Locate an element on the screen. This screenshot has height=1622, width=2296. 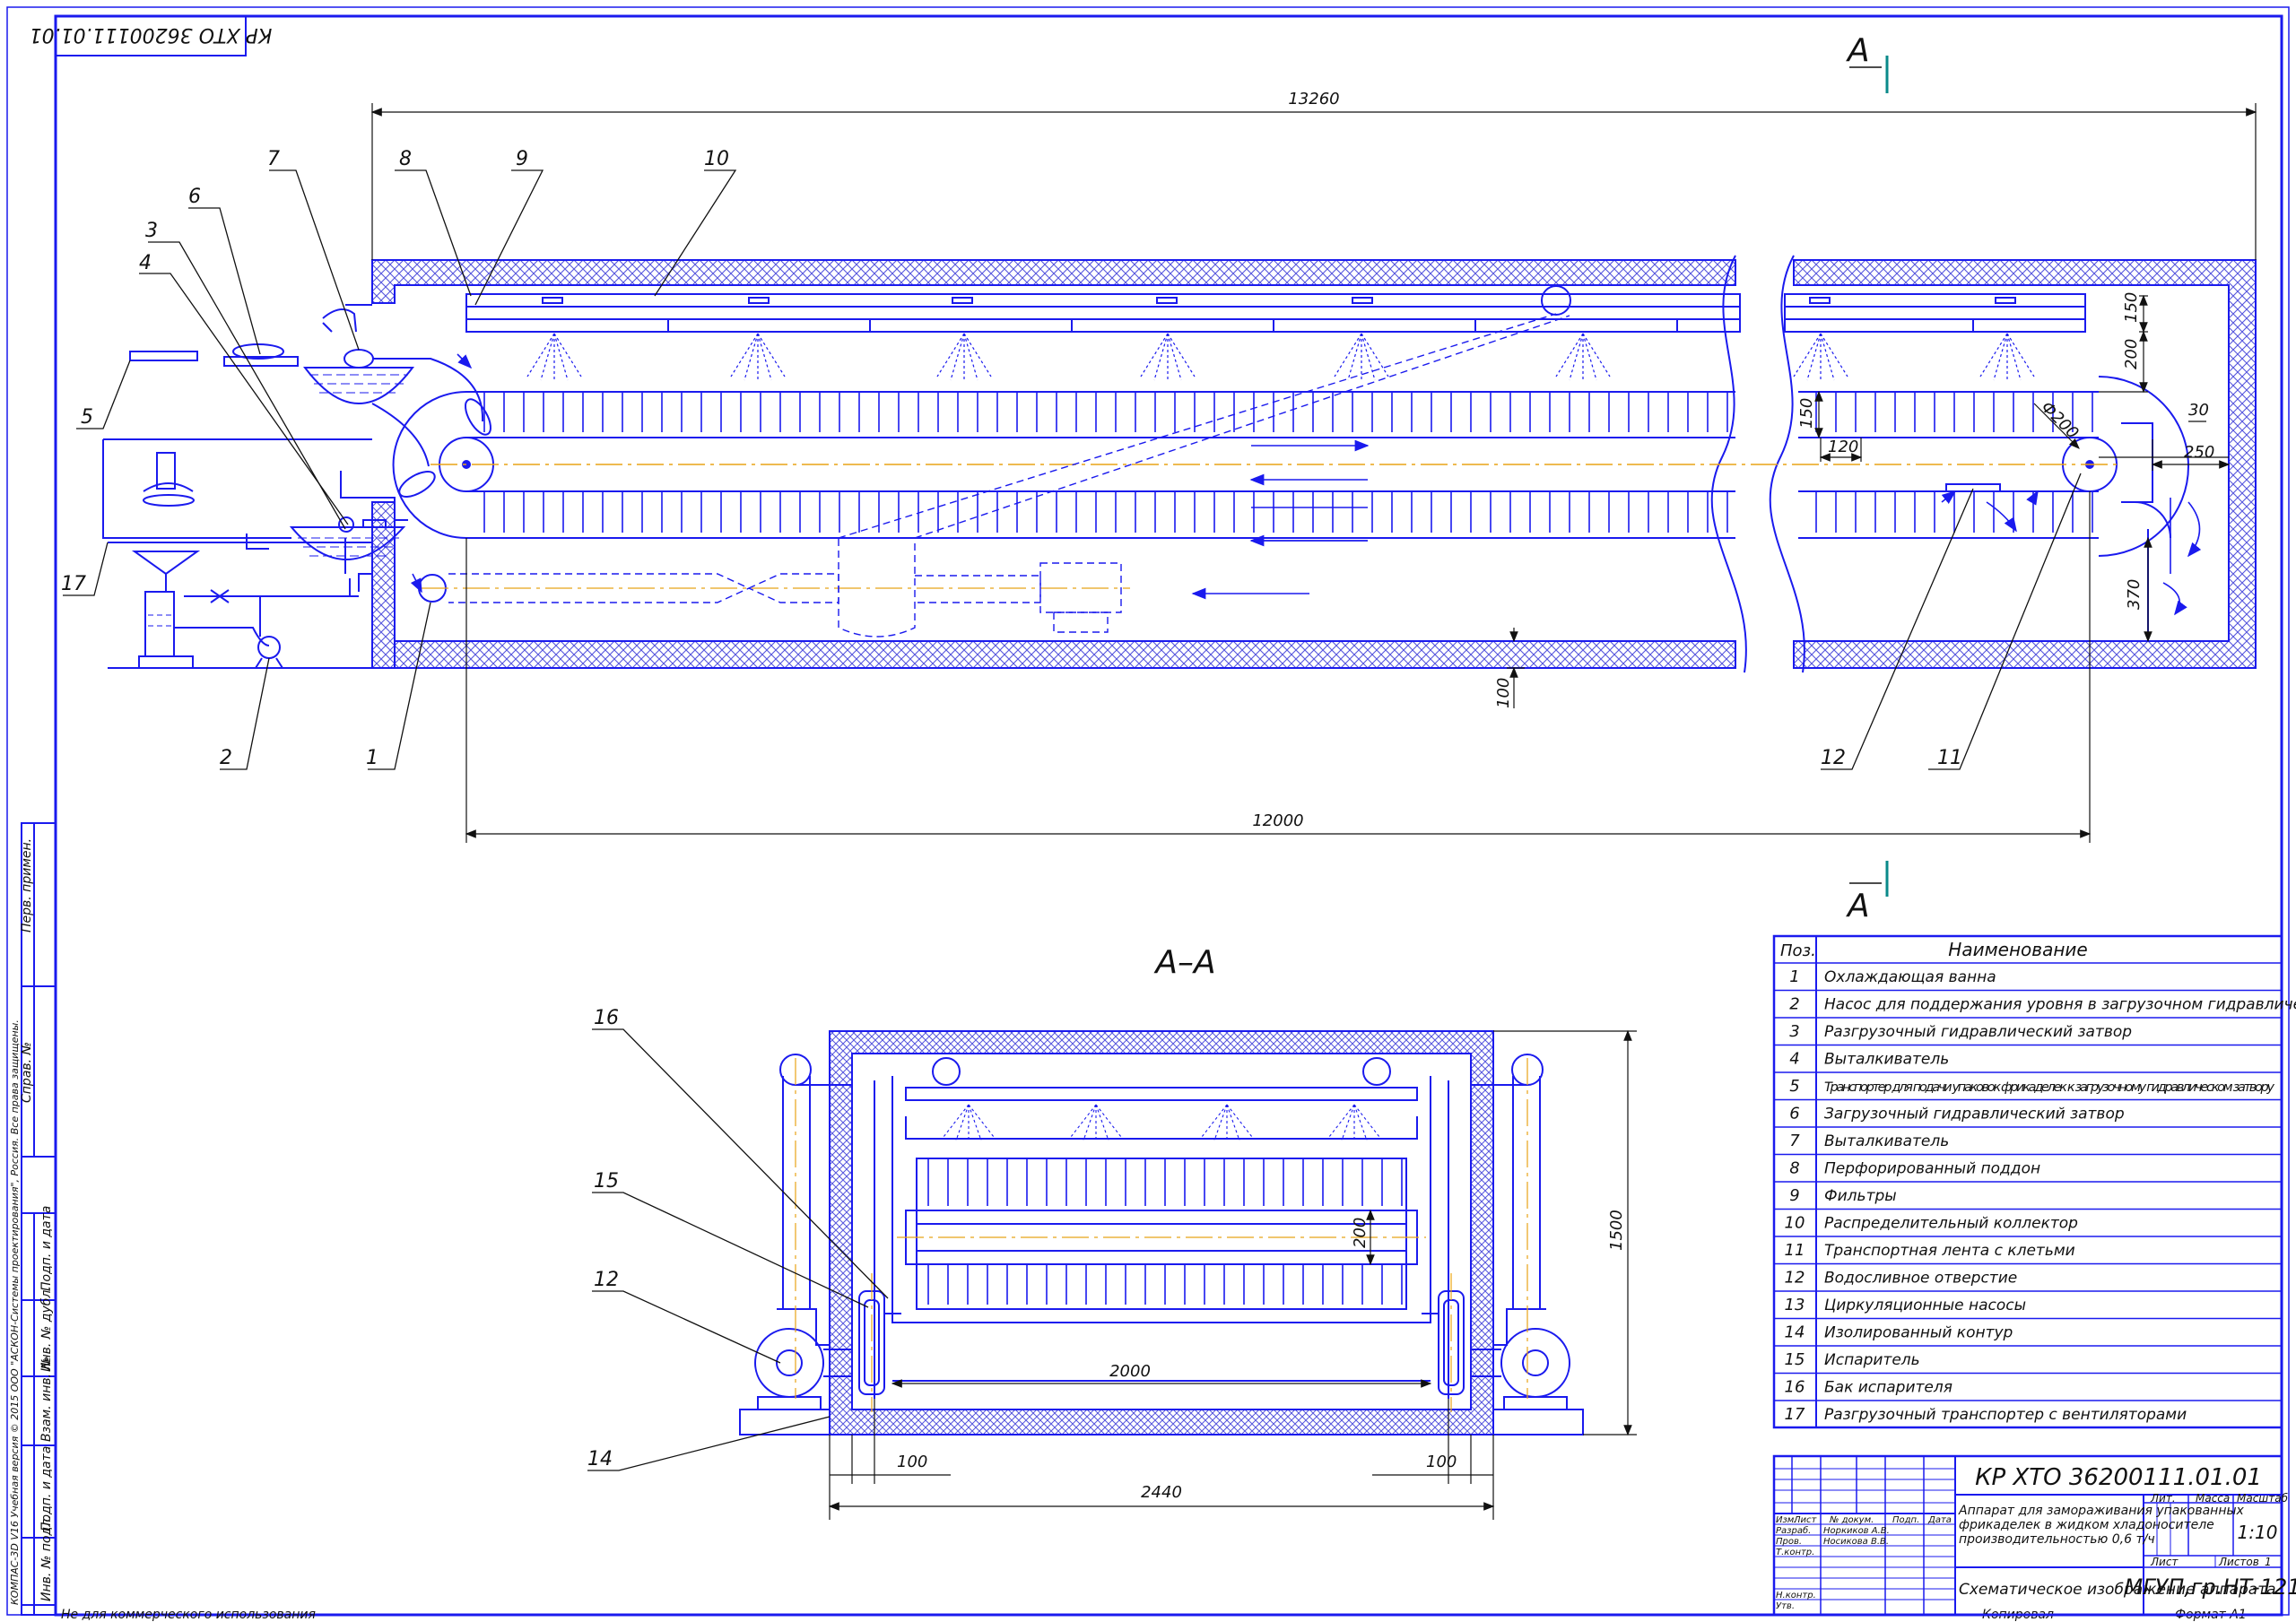
tb-name-prov: Носикова В.В. is located at coordinates (1856, 1542).